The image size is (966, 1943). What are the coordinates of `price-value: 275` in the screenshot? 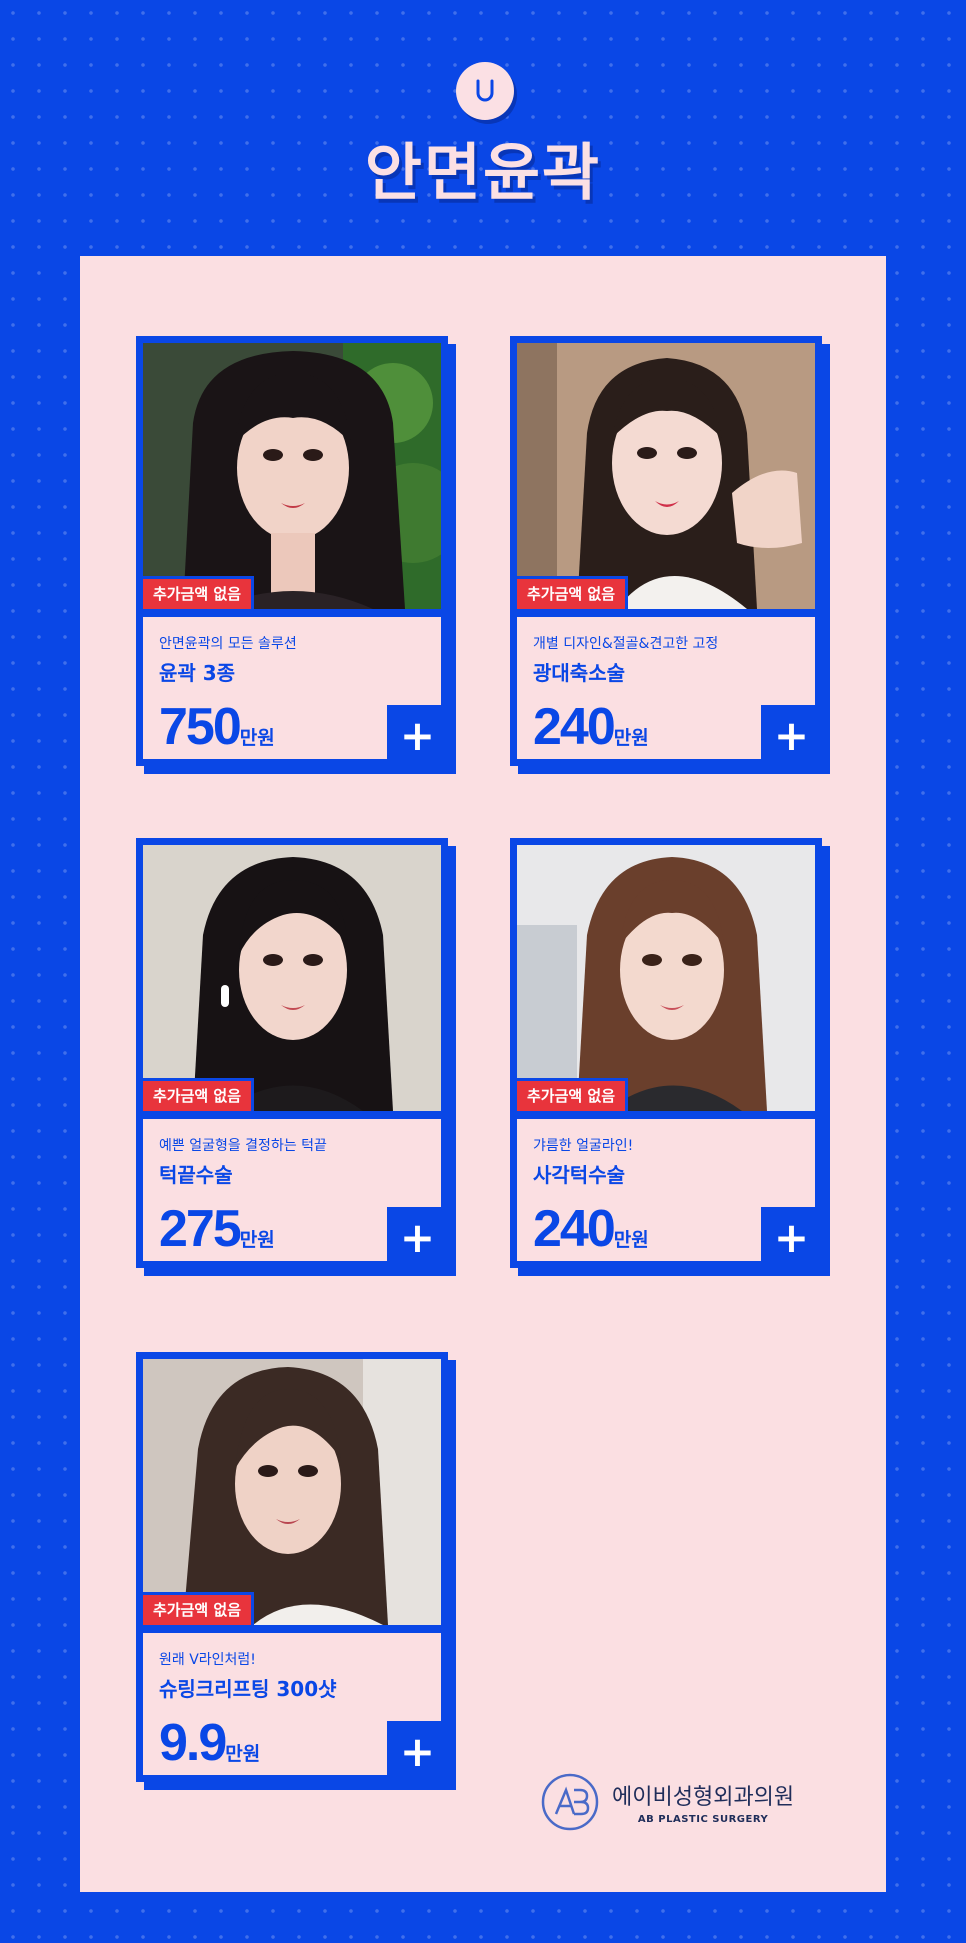 It's located at (200, 1229).